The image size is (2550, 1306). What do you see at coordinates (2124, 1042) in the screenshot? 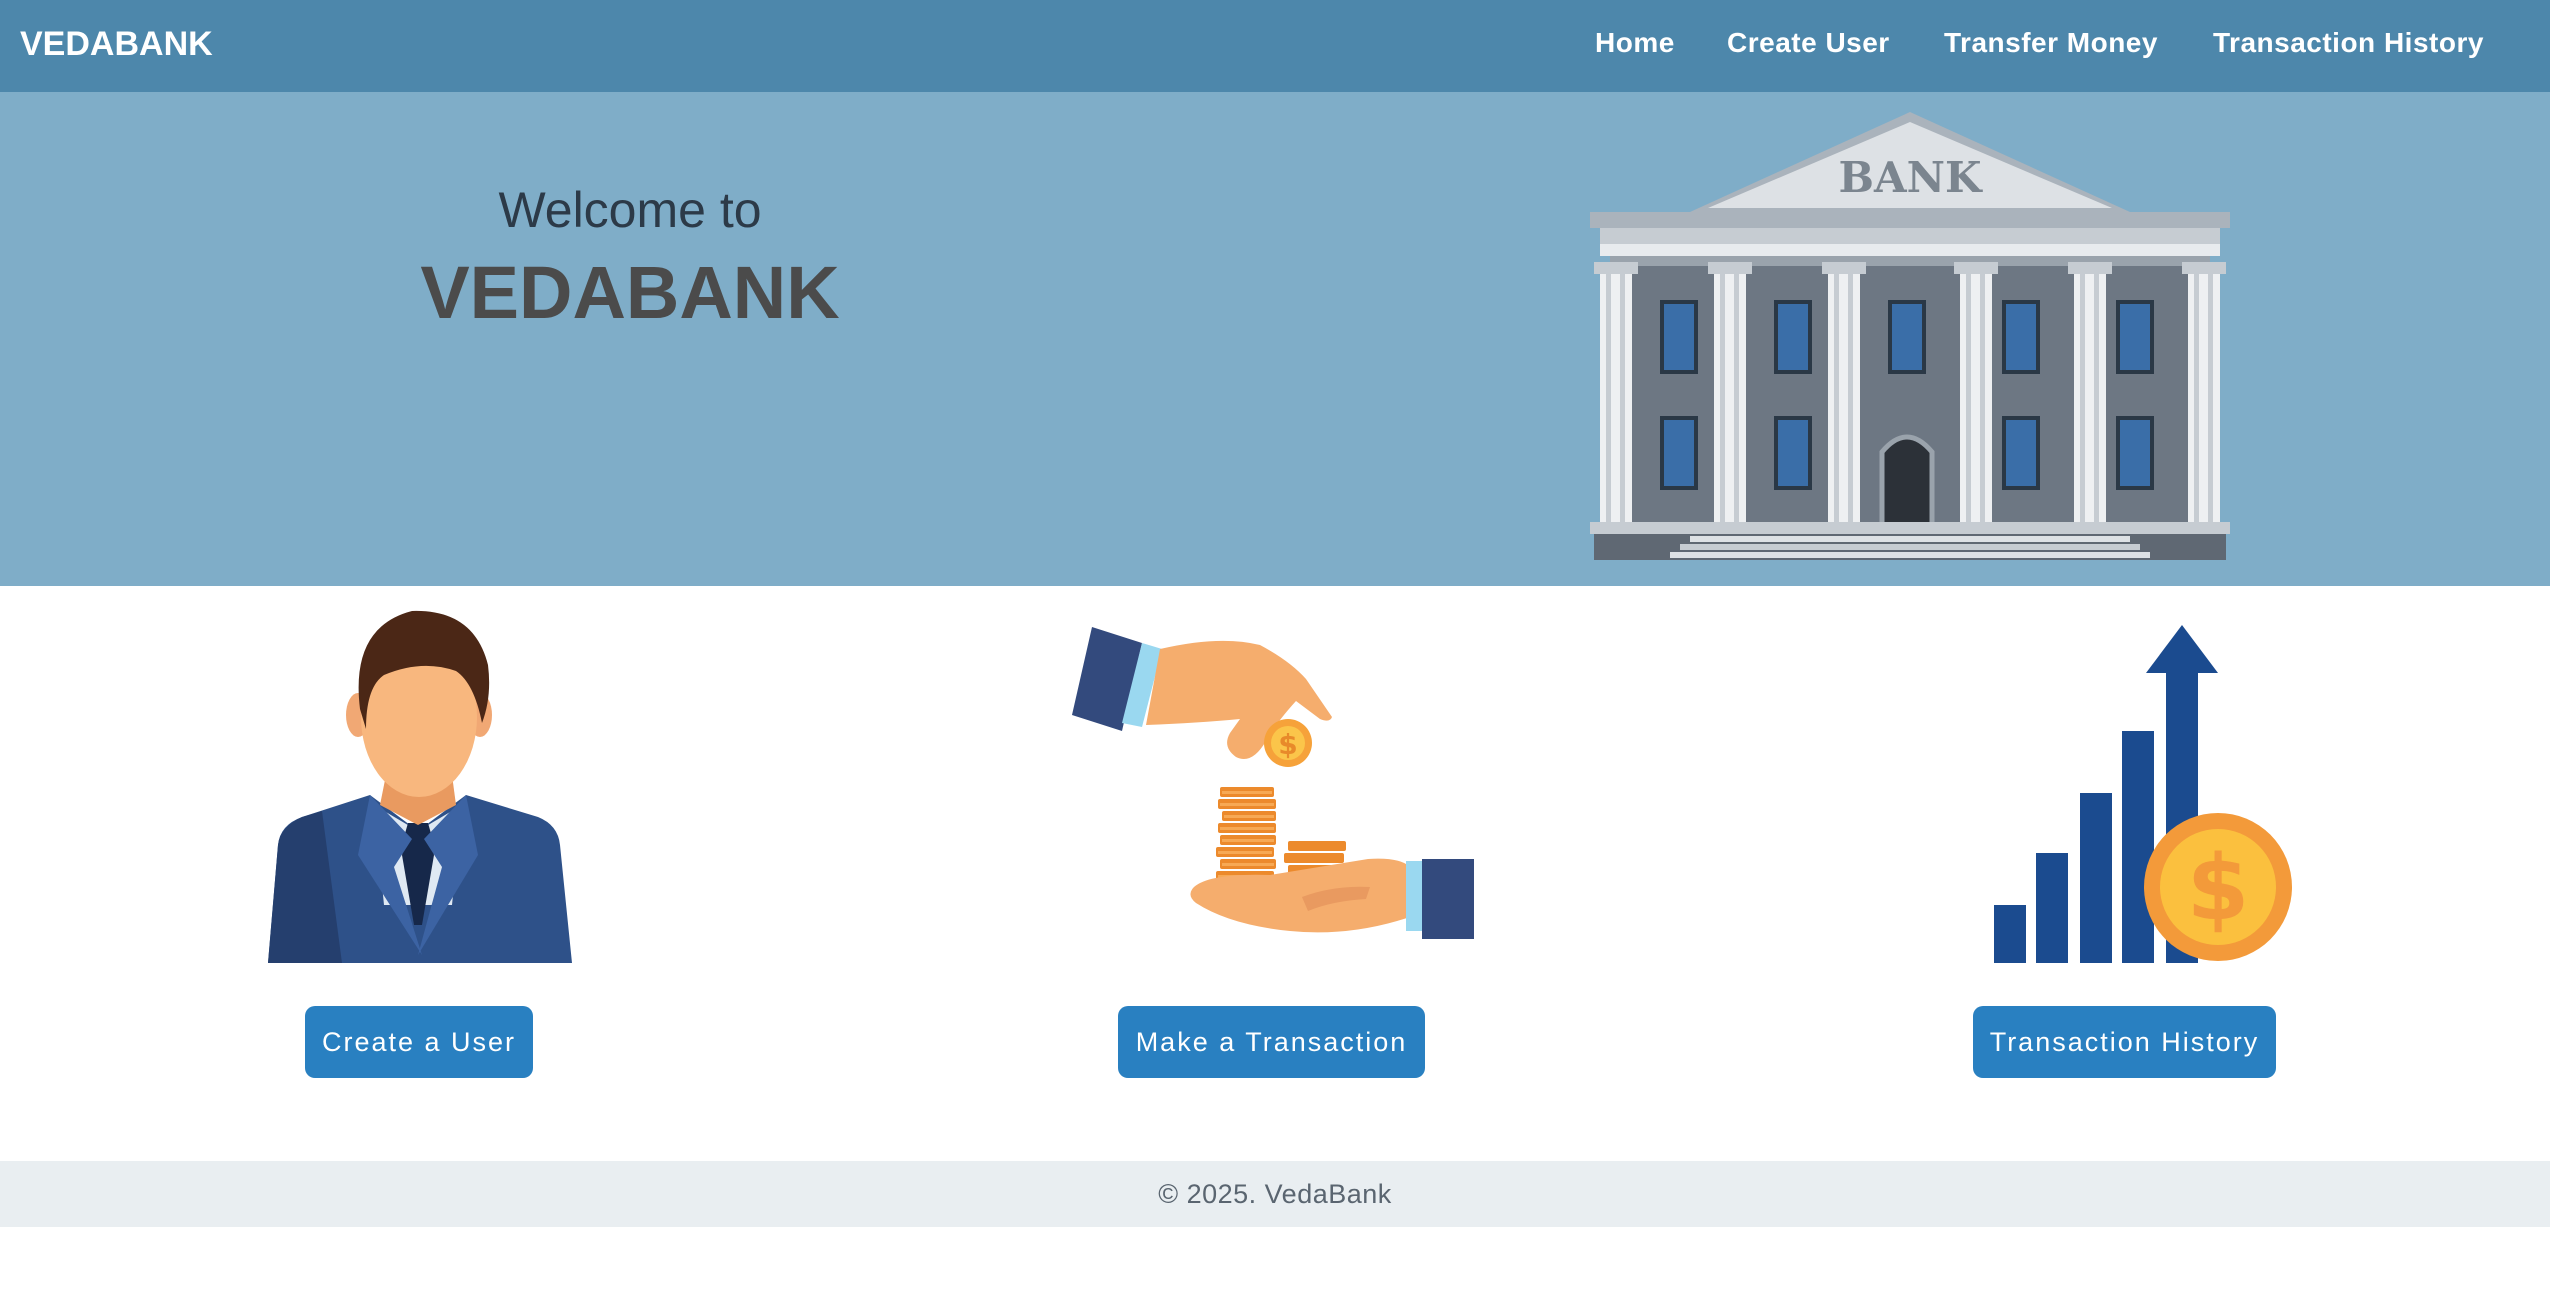
I see `transaction-history-button: Transaction History` at bounding box center [2124, 1042].